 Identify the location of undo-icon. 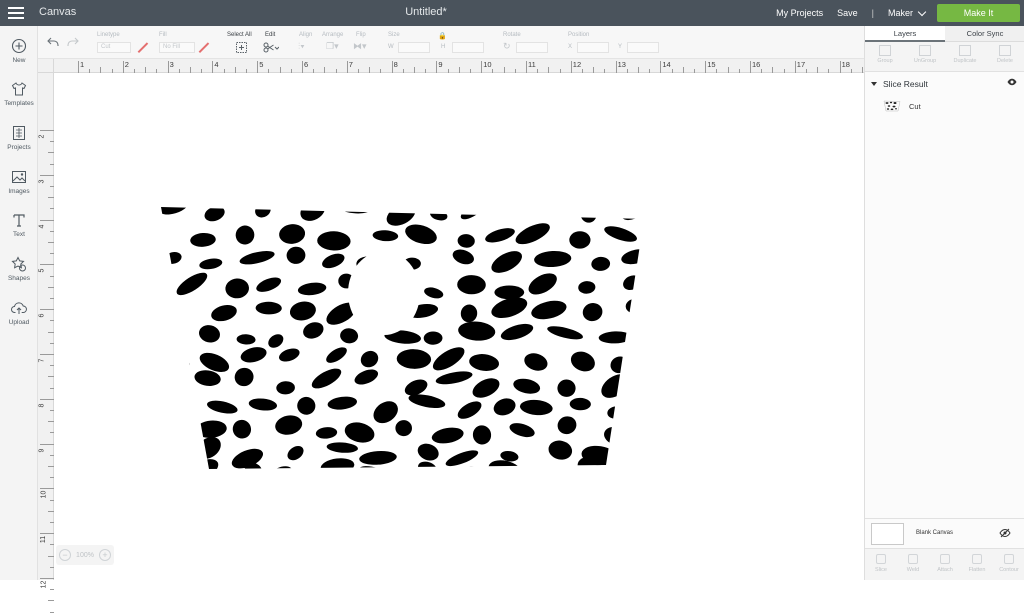
(53, 42).